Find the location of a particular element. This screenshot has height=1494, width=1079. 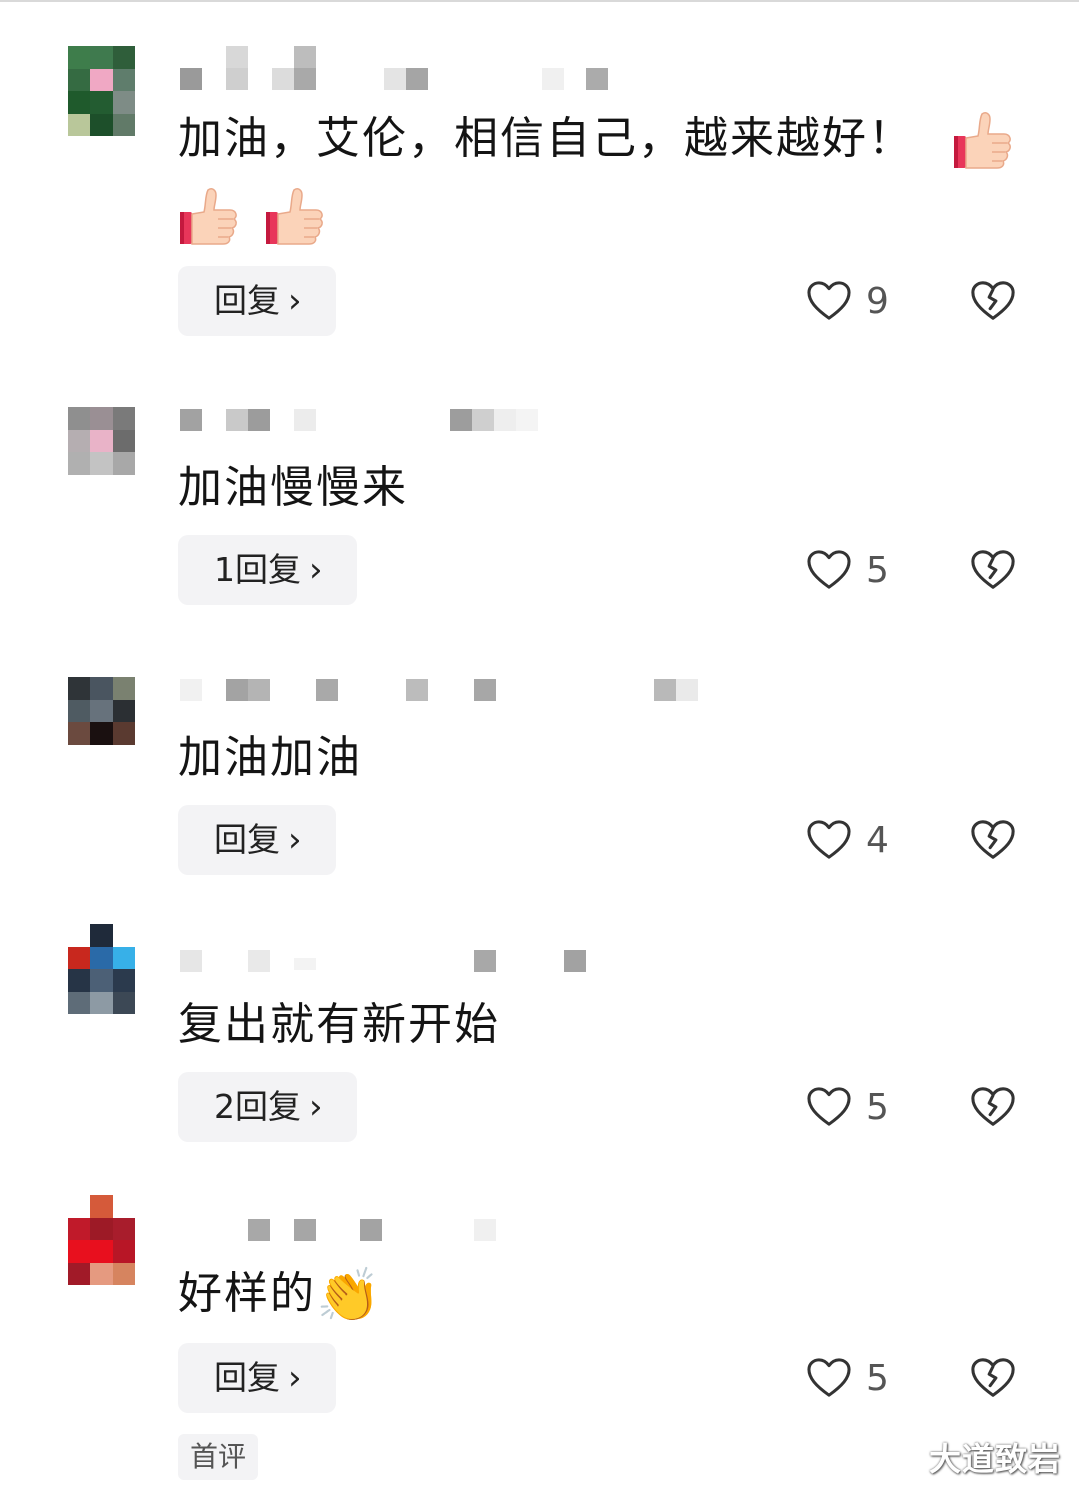

clapping-hands-emoji: 👏 is located at coordinates (349, 1296).